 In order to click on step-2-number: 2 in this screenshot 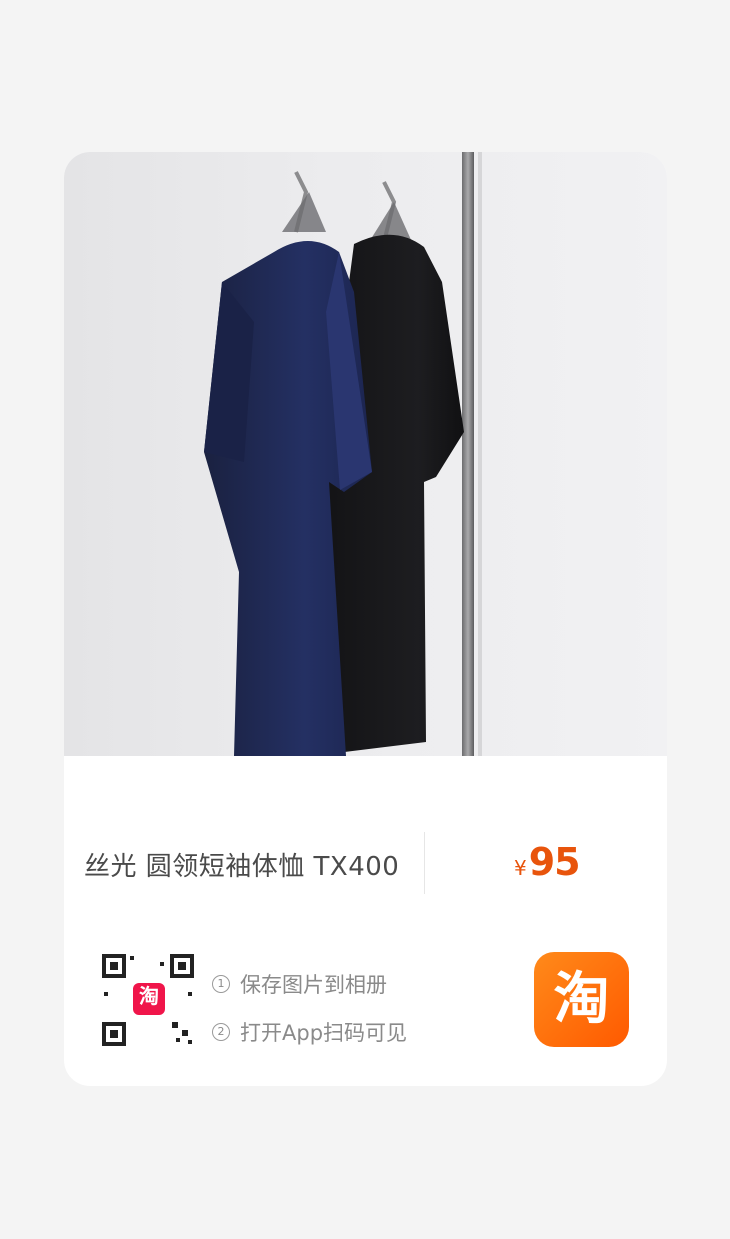, I will do `click(221, 1032)`.